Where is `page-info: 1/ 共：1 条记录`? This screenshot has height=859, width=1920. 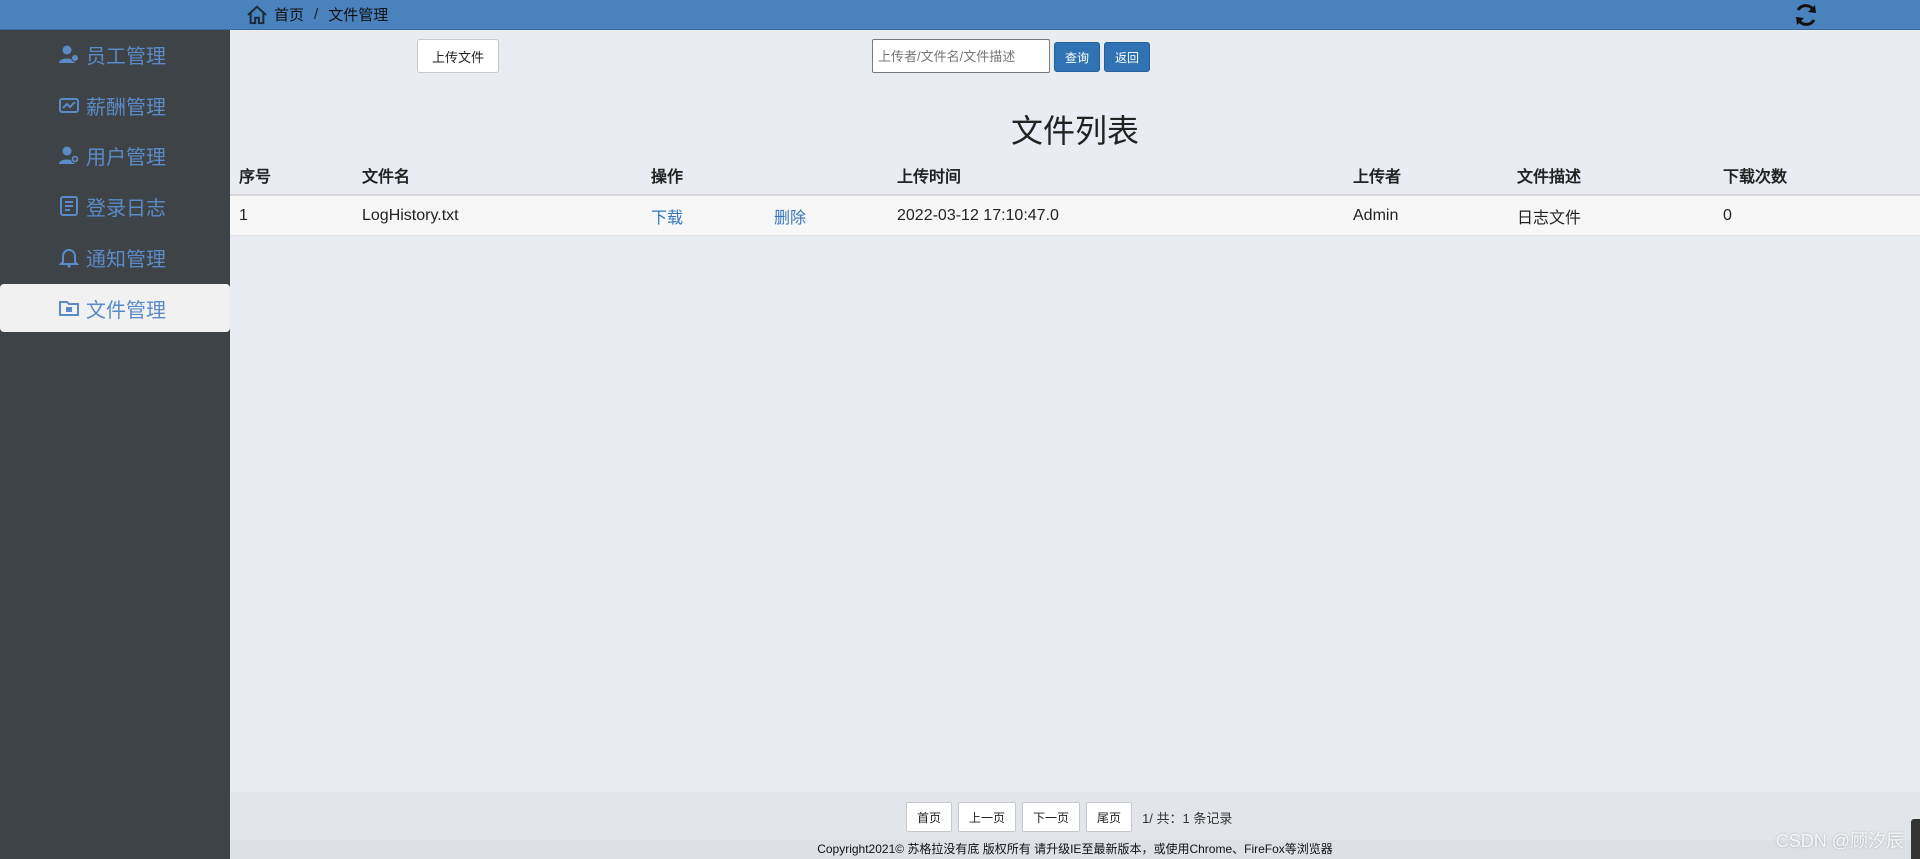 page-info: 1/ 共：1 条记录 is located at coordinates (1187, 818).